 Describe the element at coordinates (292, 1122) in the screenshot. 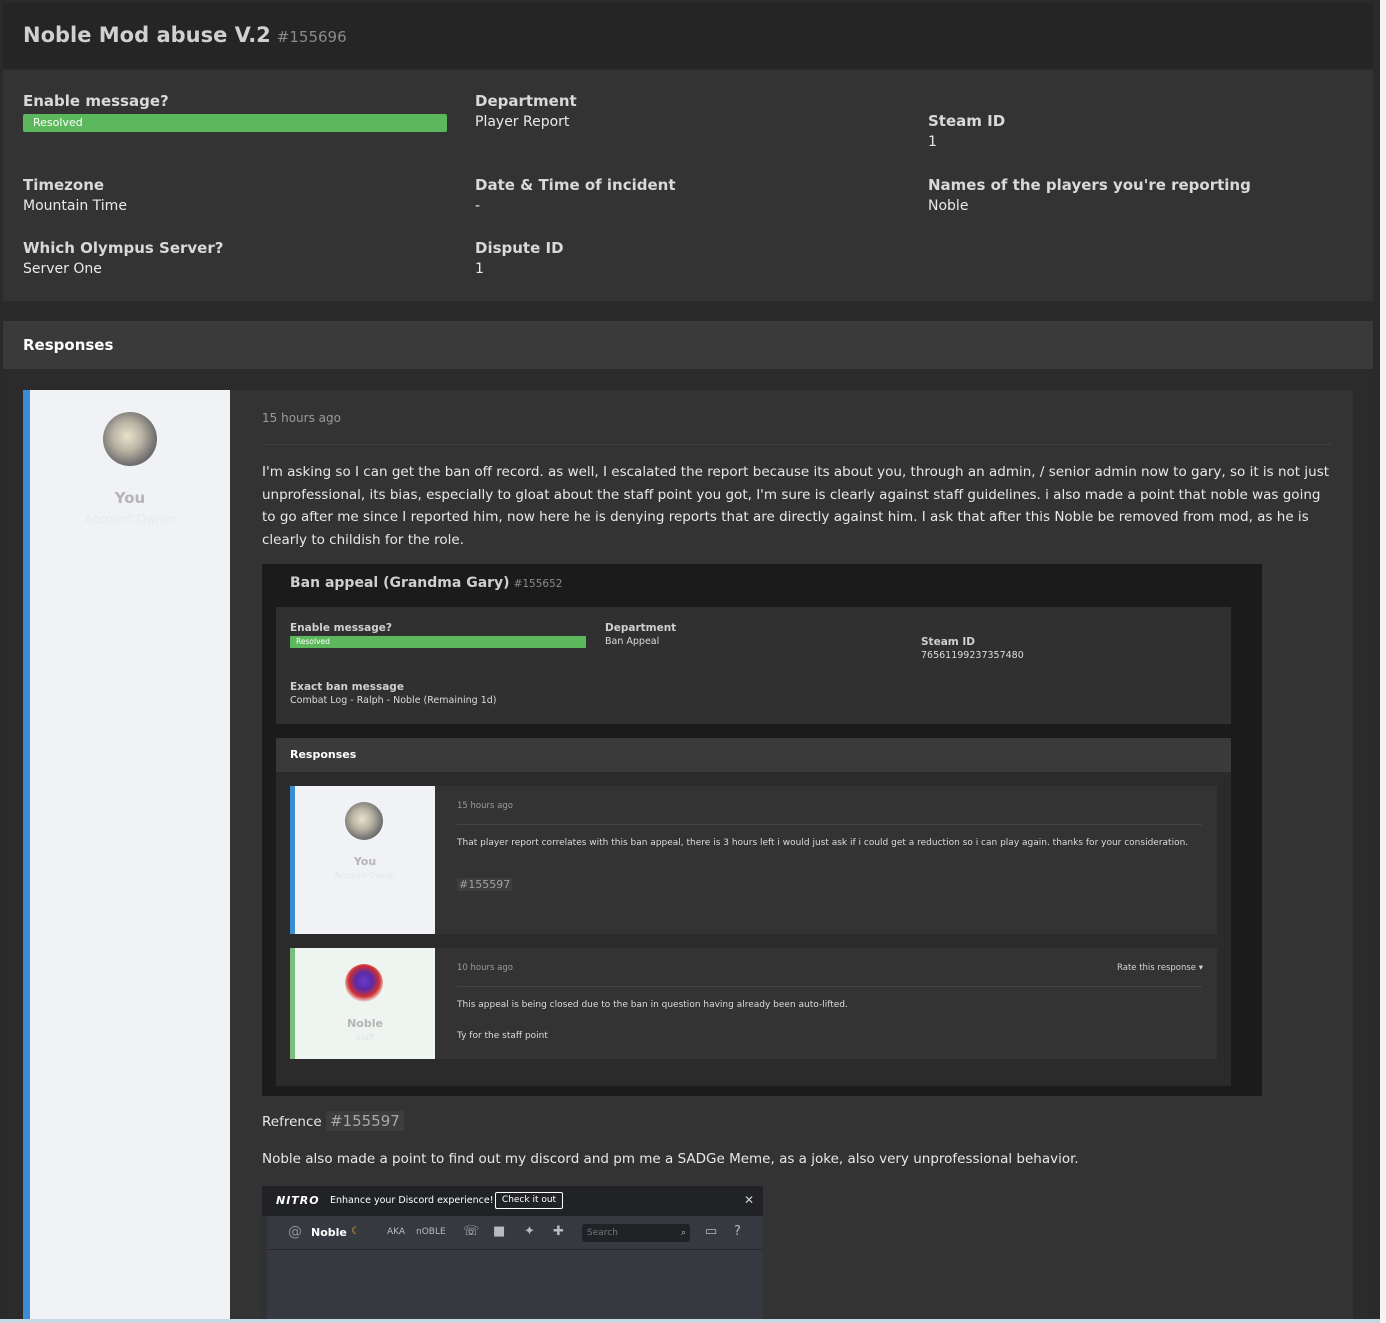

I see `reference-label: Refrence` at that location.